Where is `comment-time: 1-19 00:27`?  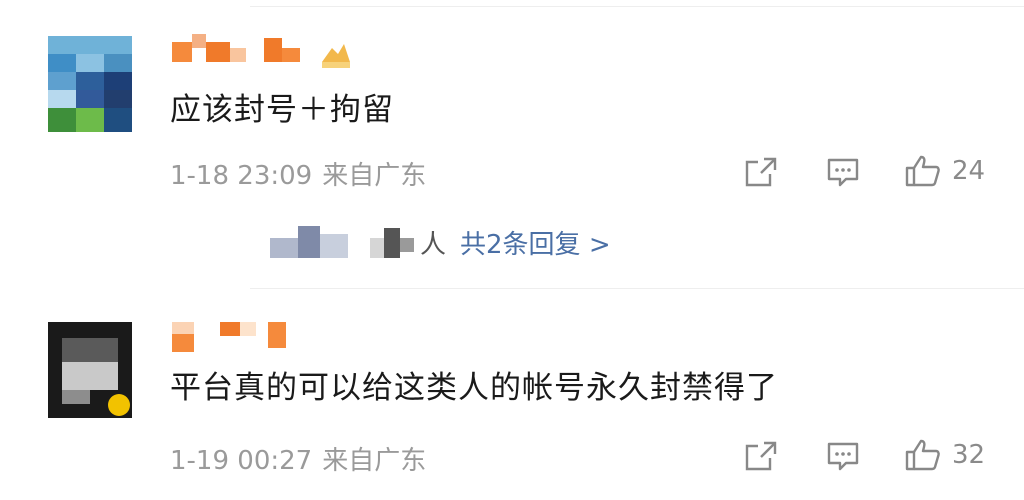 comment-time: 1-19 00:27 is located at coordinates (241, 461).